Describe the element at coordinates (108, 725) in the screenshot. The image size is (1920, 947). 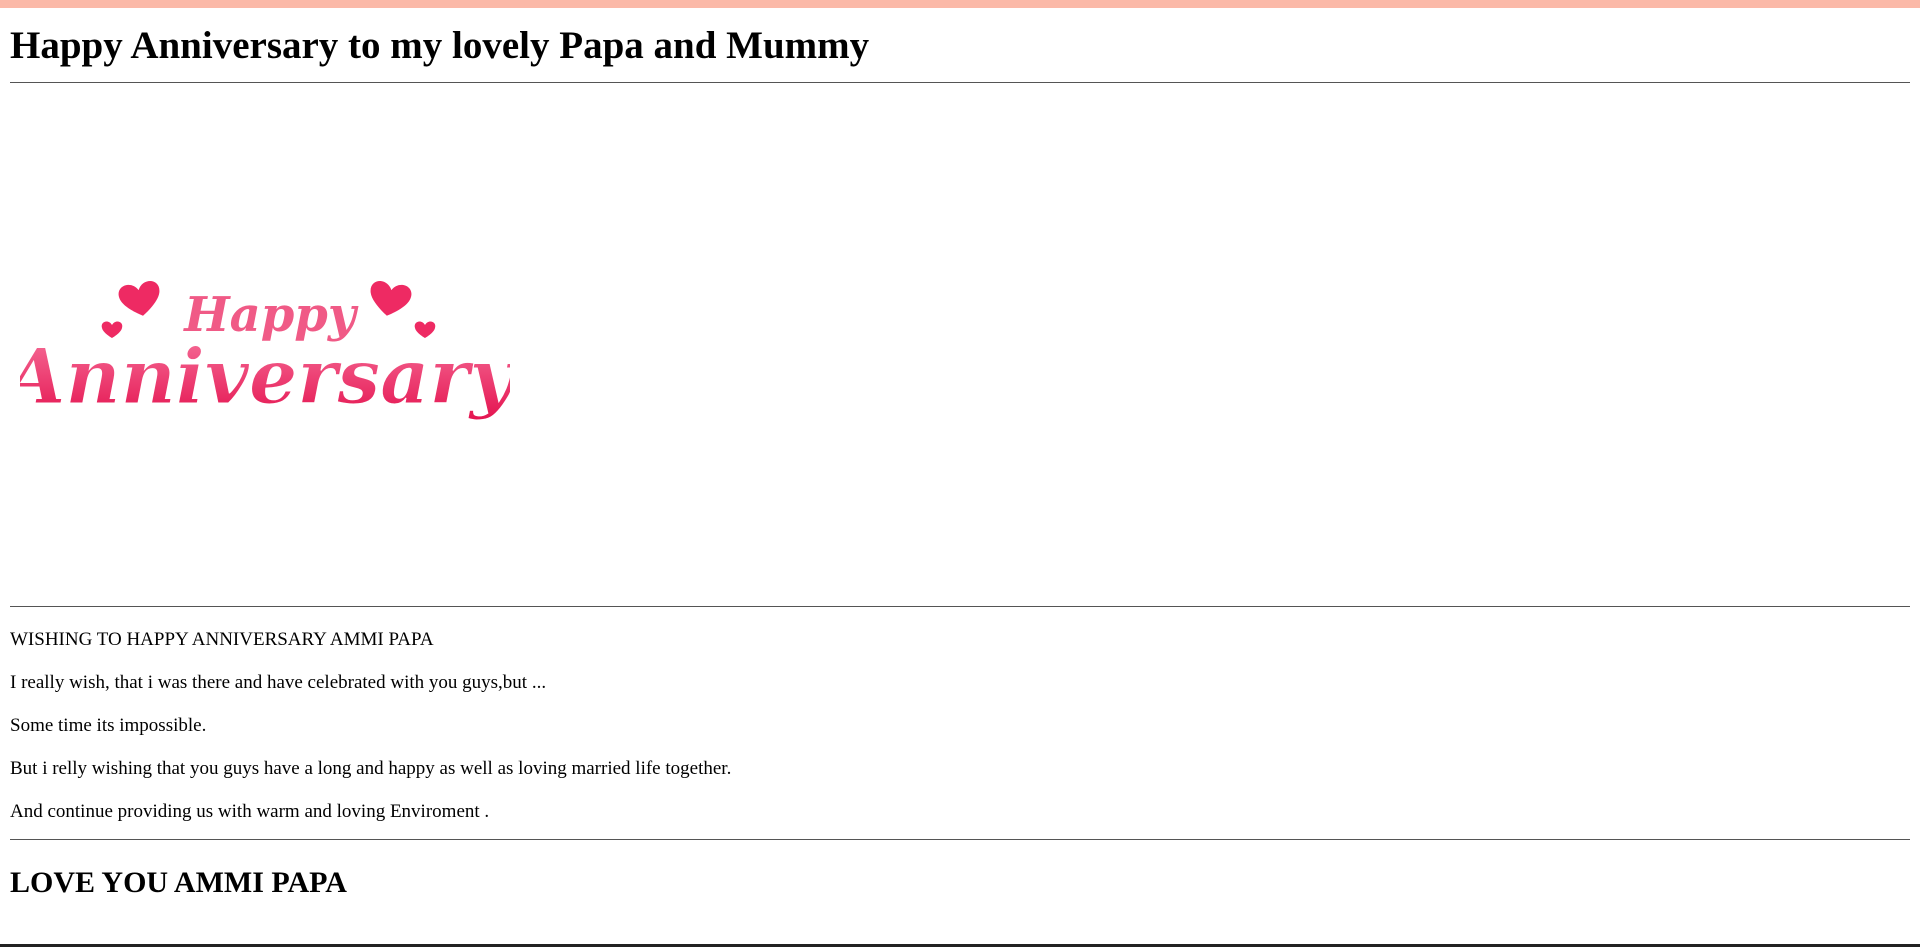
I see `message-line: Some time its impossible.` at that location.